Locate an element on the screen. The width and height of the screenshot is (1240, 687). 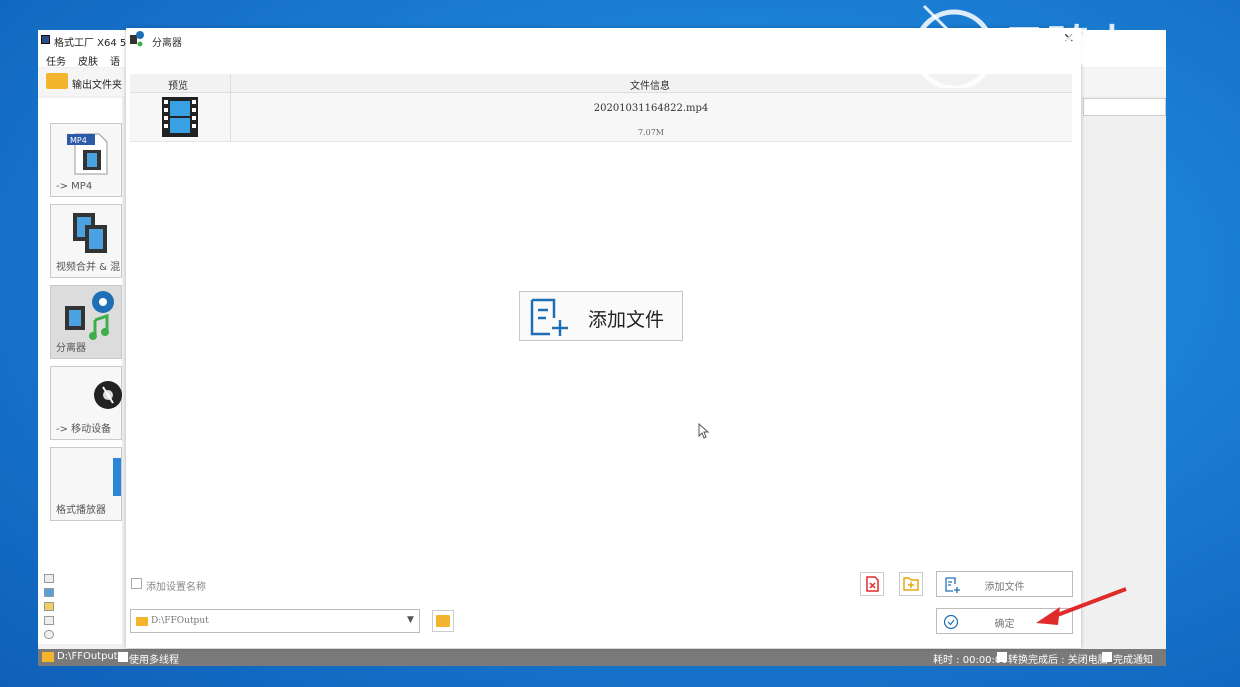
column-file-info: 文件信息 is located at coordinates (650, 86).